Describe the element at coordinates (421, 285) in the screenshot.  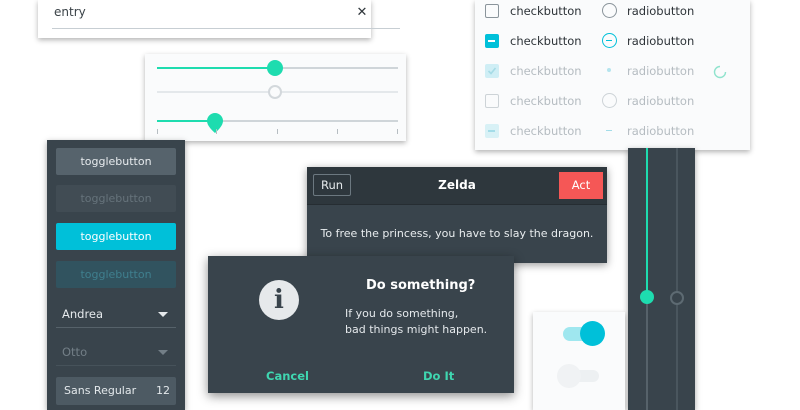
I see `dialog-title: Do something?` at that location.